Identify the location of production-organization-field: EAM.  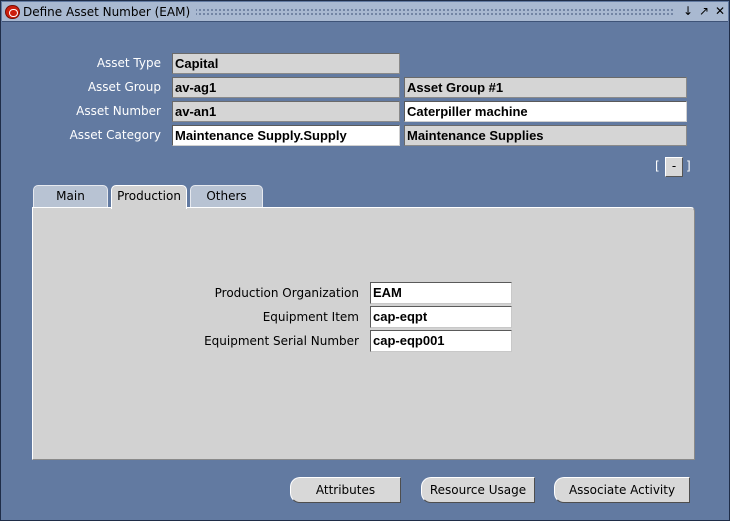
(441, 293).